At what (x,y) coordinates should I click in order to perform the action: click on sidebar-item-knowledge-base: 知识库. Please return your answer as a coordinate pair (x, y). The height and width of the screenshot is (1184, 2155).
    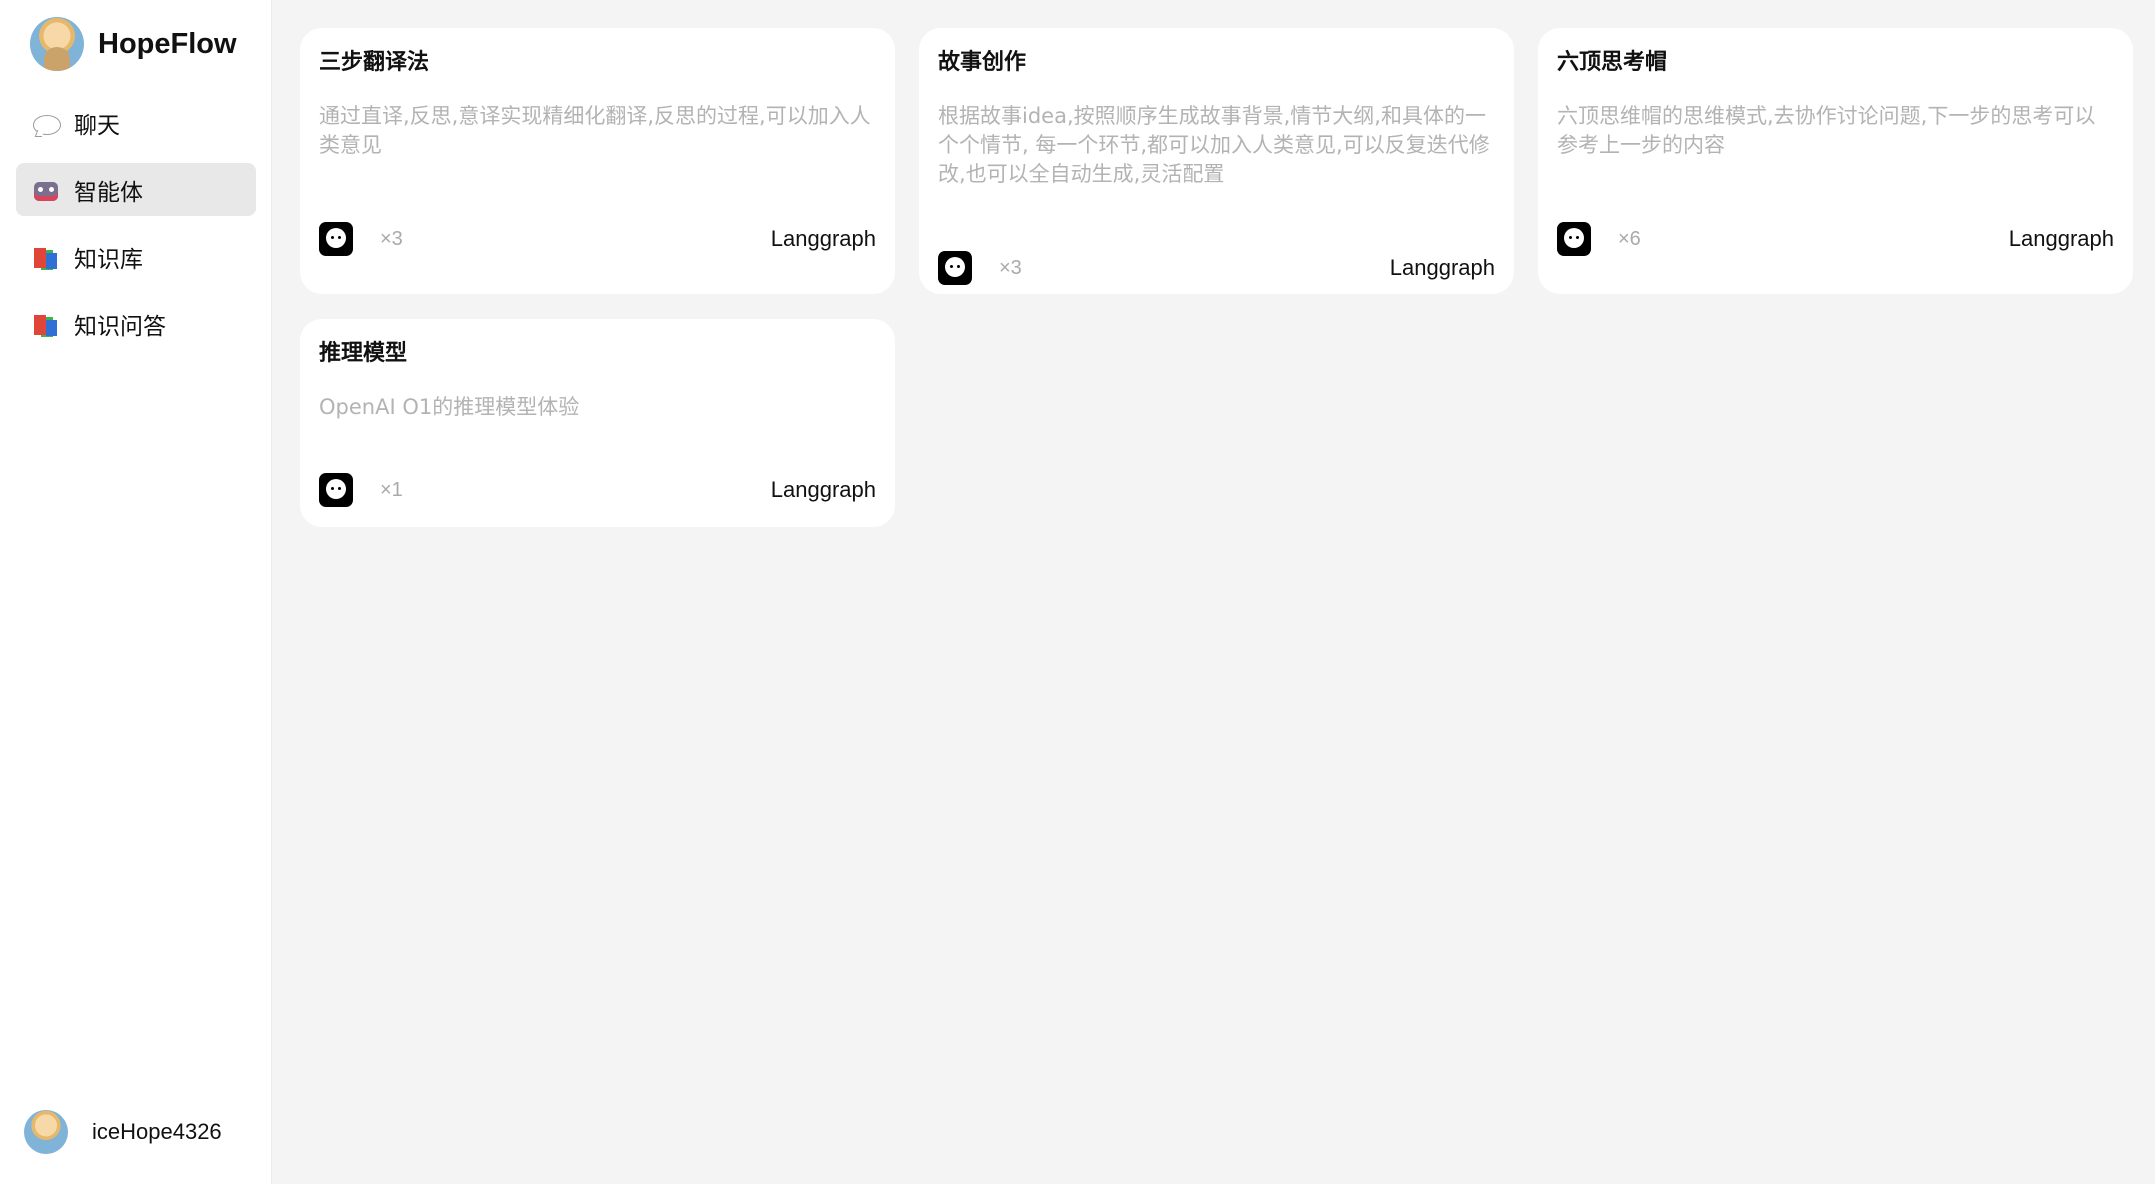
    Looking at the image, I should click on (136, 256).